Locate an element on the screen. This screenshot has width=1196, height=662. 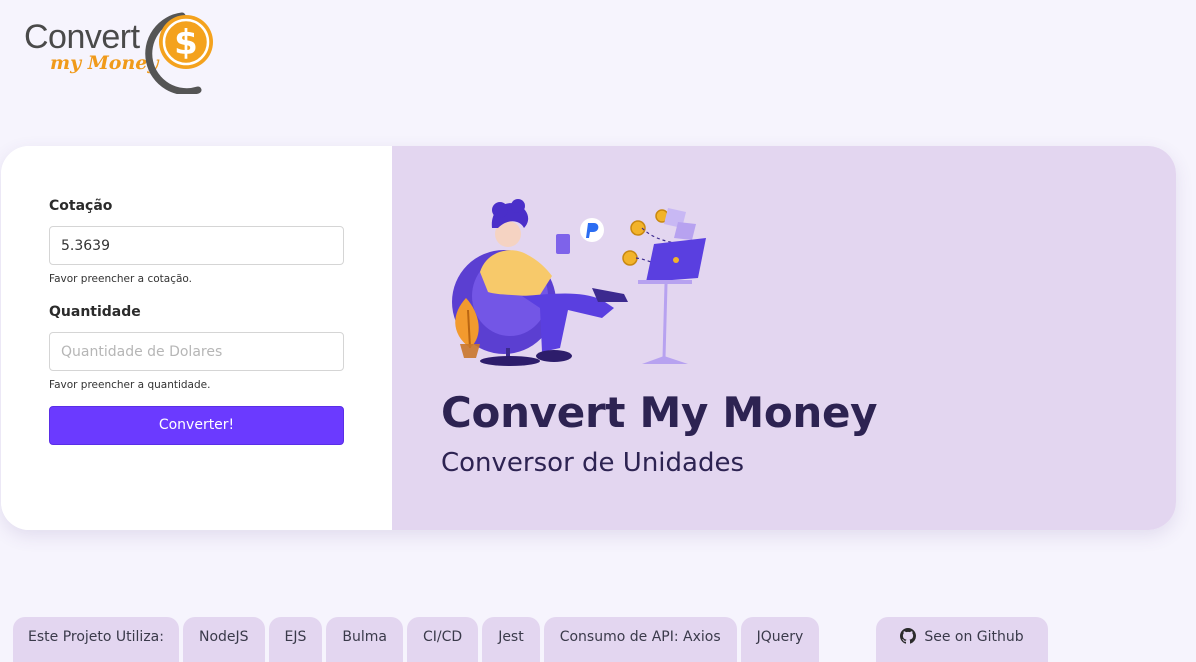
dollar-coin-icon: $ is located at coordinates (179, 53).